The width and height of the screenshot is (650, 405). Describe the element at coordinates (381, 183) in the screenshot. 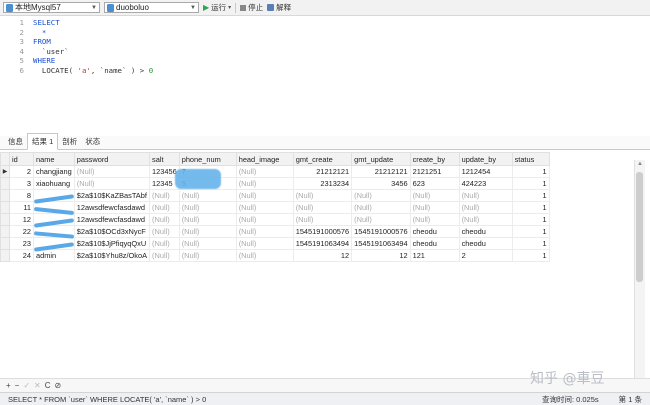

I see `cell-gmt-update: 3456` at that location.